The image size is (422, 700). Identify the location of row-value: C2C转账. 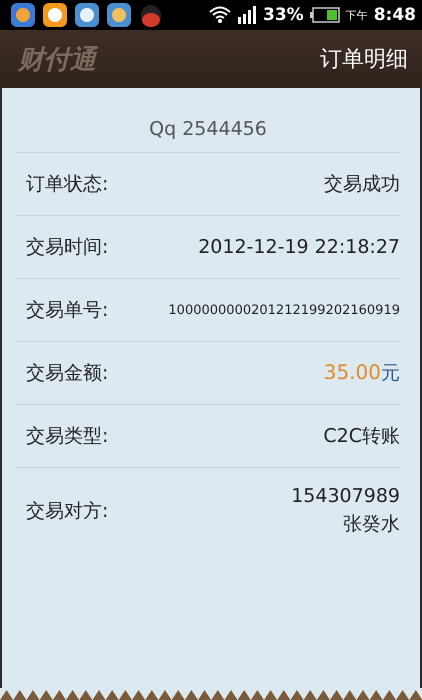
(361, 436).